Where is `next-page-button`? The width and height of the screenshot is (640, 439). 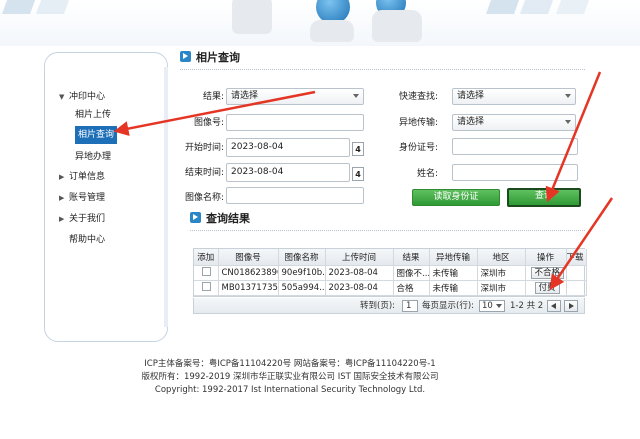
next-page-button is located at coordinates (571, 306).